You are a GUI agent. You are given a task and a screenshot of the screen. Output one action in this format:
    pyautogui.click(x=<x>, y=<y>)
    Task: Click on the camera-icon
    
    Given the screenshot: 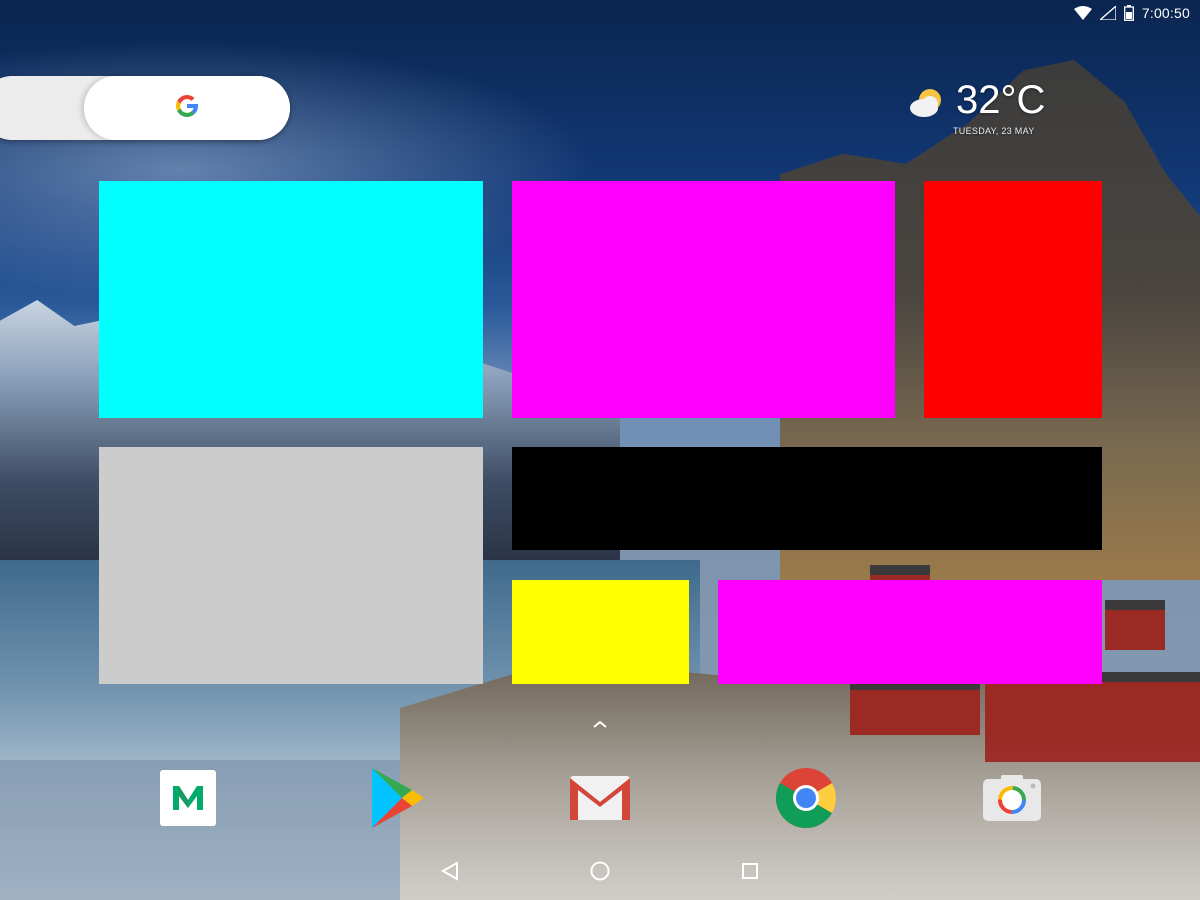 What is the action you would take?
    pyautogui.click(x=1012, y=800)
    